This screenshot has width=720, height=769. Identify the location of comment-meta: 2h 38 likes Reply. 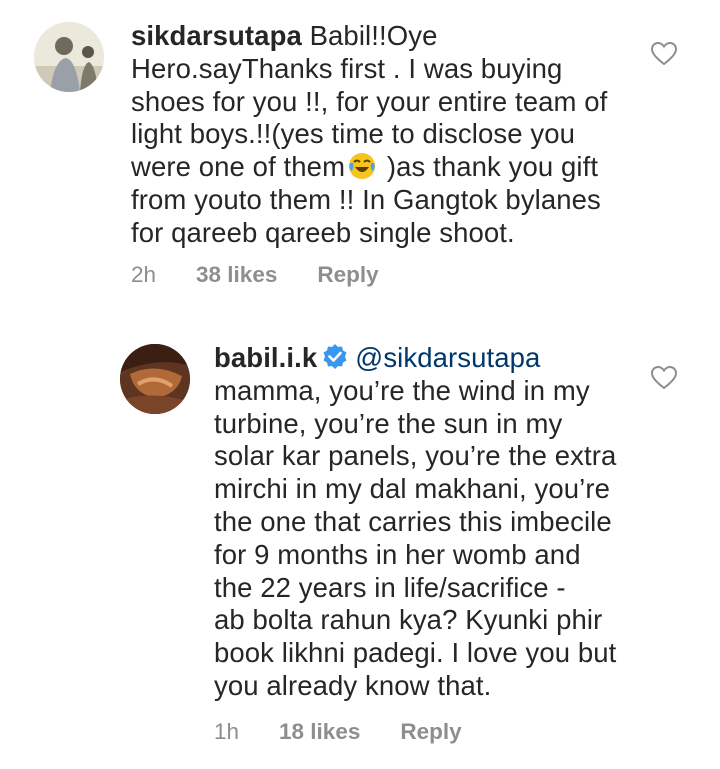
(255, 275).